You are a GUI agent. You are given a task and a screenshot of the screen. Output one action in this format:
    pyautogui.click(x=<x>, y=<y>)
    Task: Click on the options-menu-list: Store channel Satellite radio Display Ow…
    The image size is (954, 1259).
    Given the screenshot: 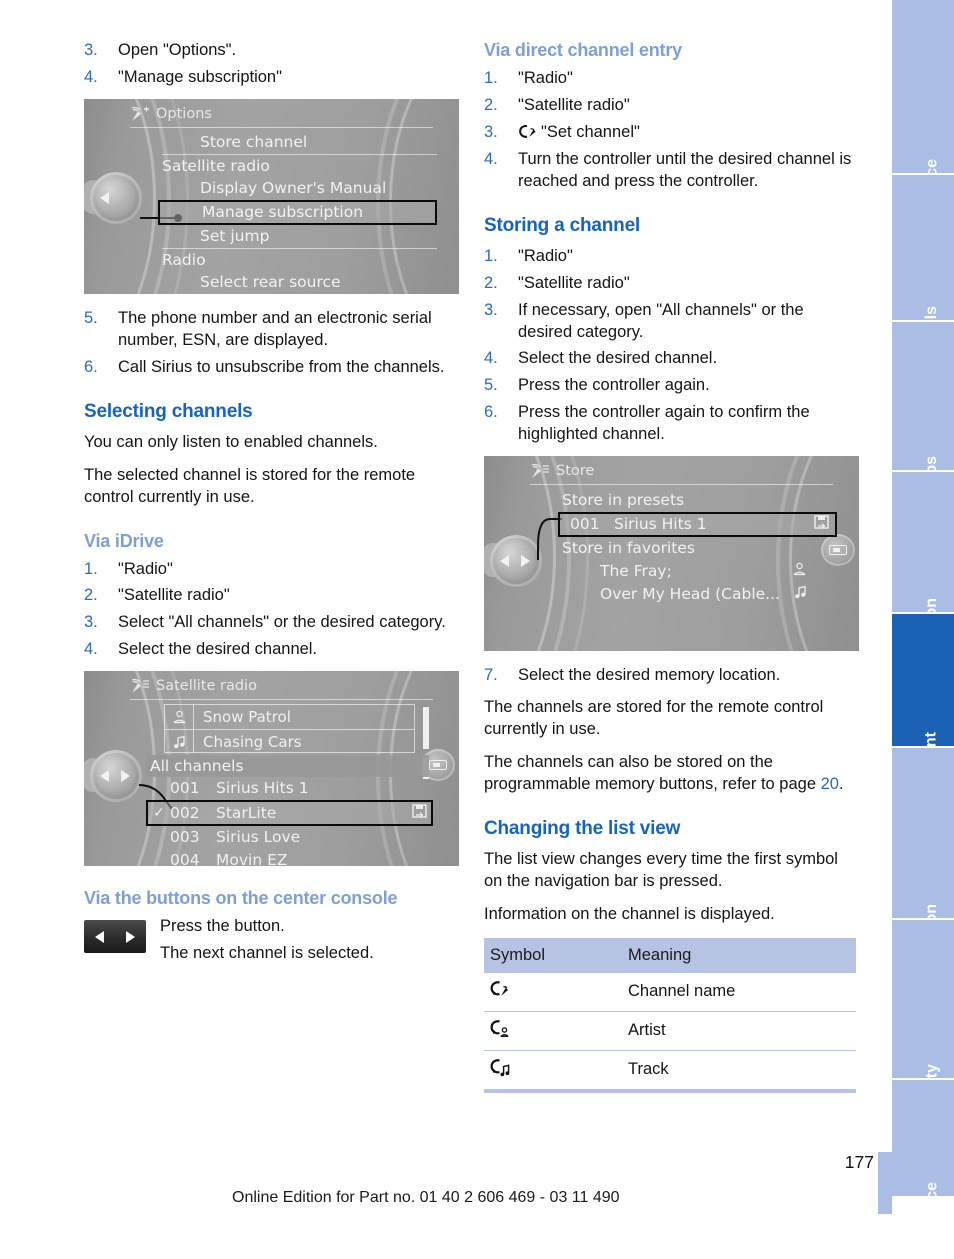 What is the action you would take?
    pyautogui.click(x=297, y=212)
    